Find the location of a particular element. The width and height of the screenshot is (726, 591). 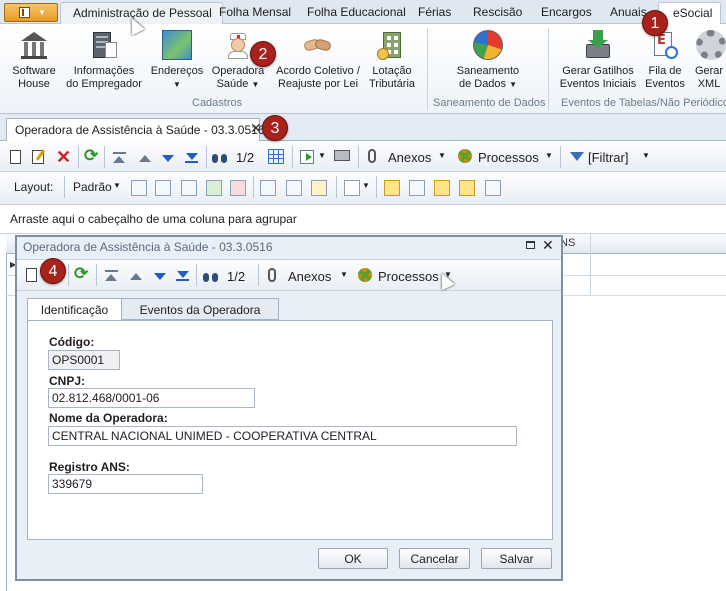

export-layout-icon is located at coordinates (238, 188).